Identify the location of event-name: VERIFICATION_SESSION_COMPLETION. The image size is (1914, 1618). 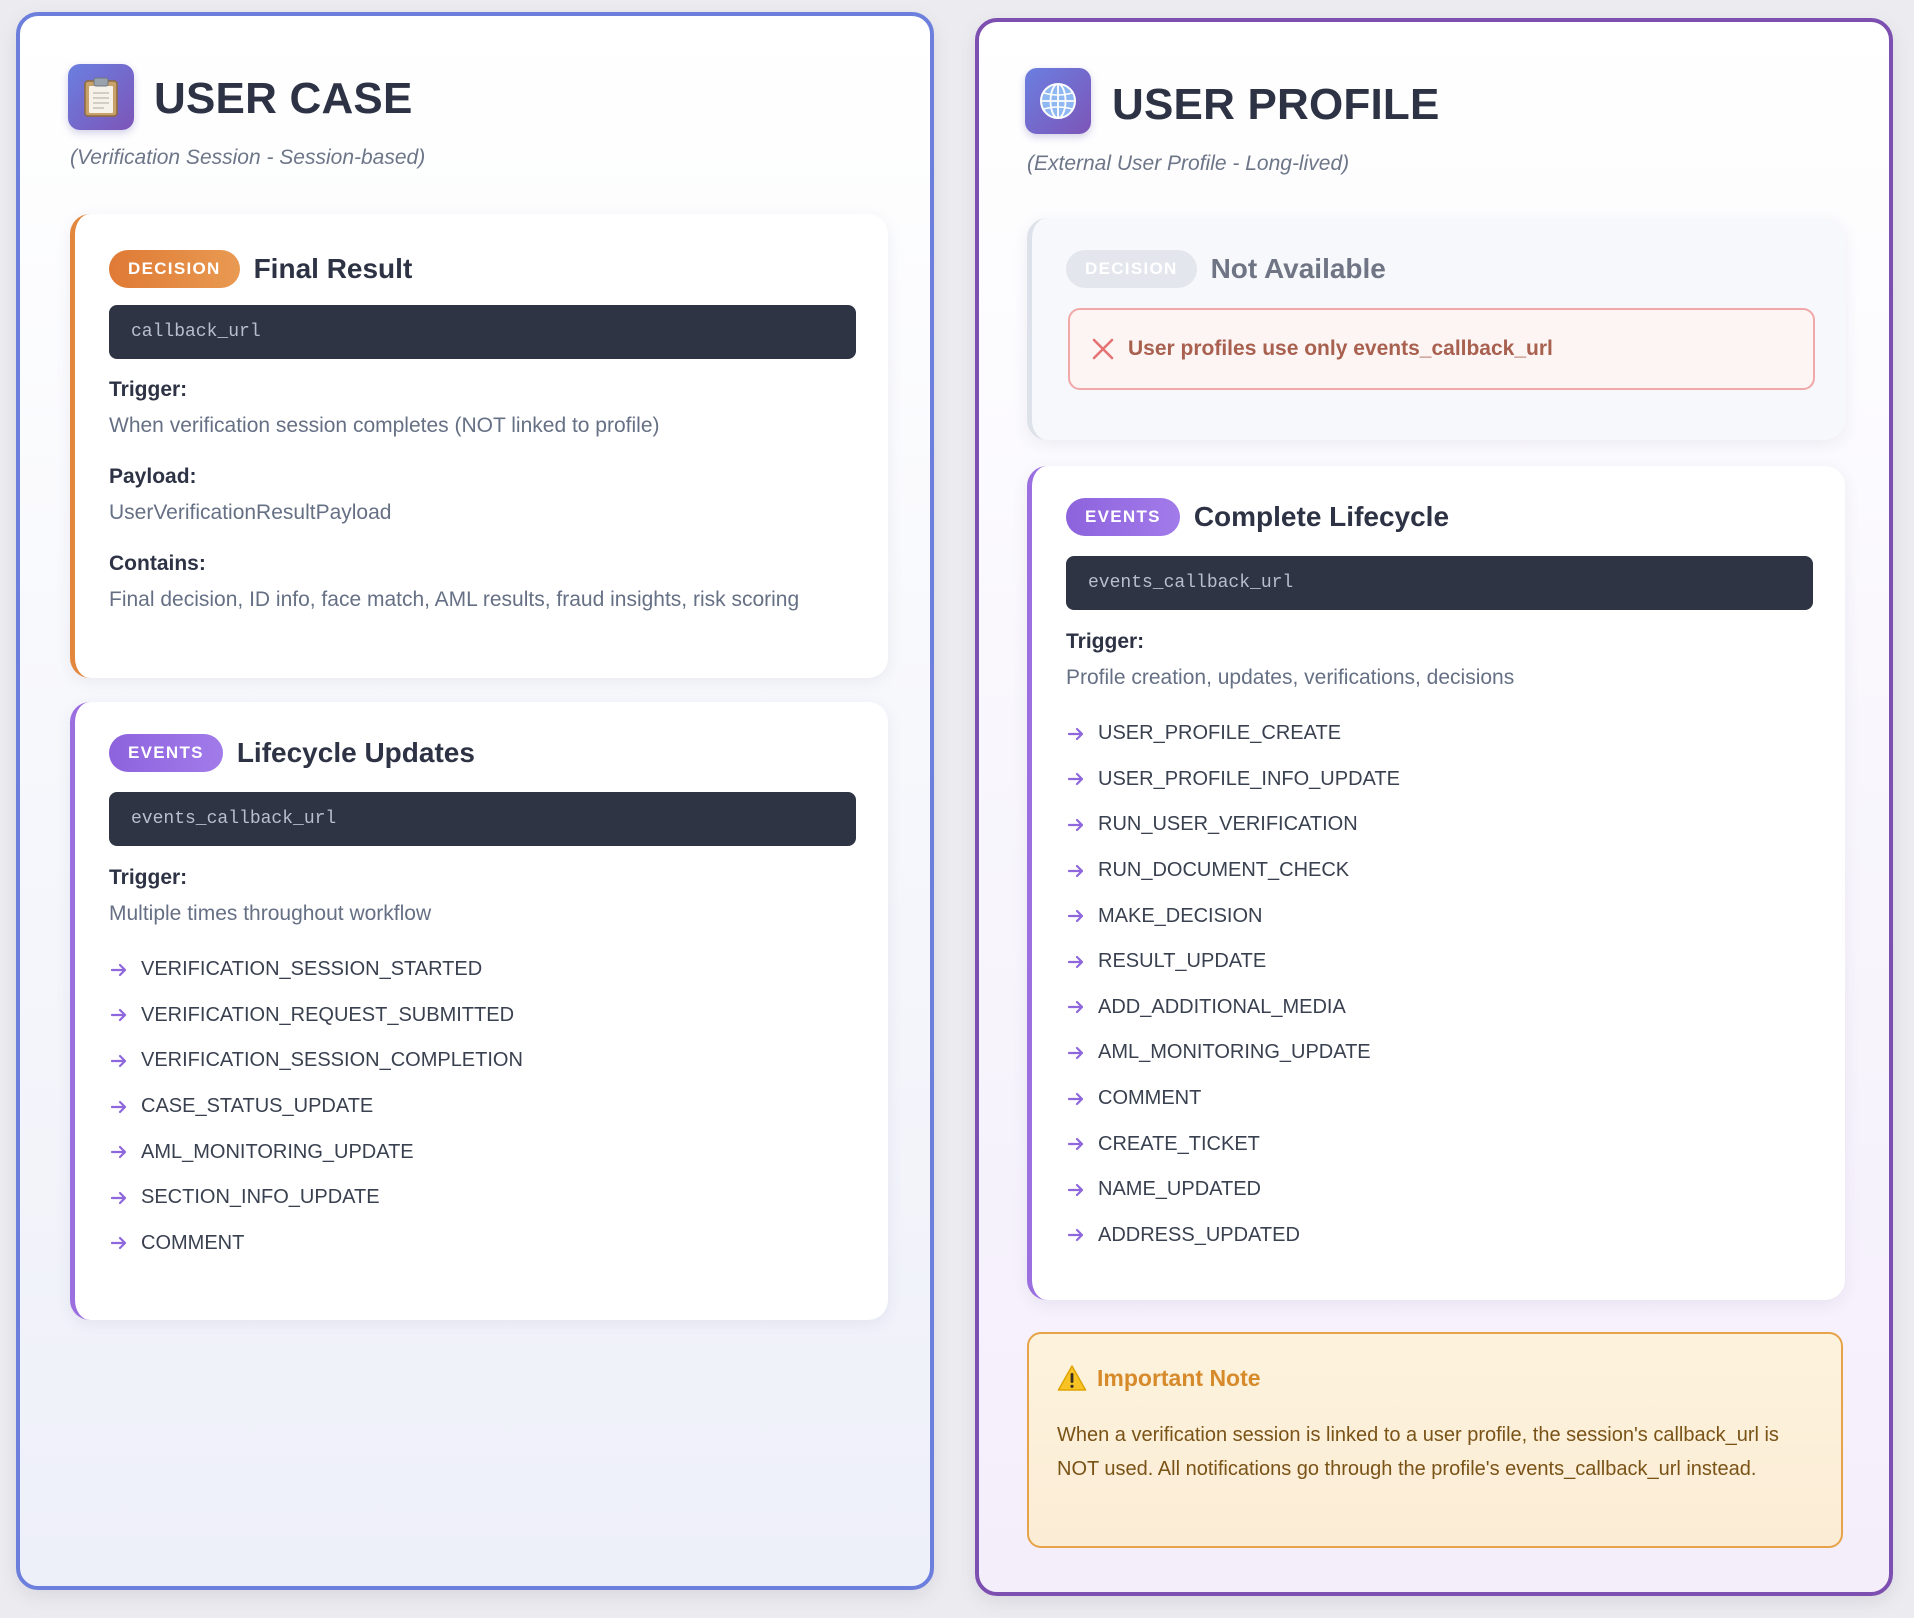
(332, 1060).